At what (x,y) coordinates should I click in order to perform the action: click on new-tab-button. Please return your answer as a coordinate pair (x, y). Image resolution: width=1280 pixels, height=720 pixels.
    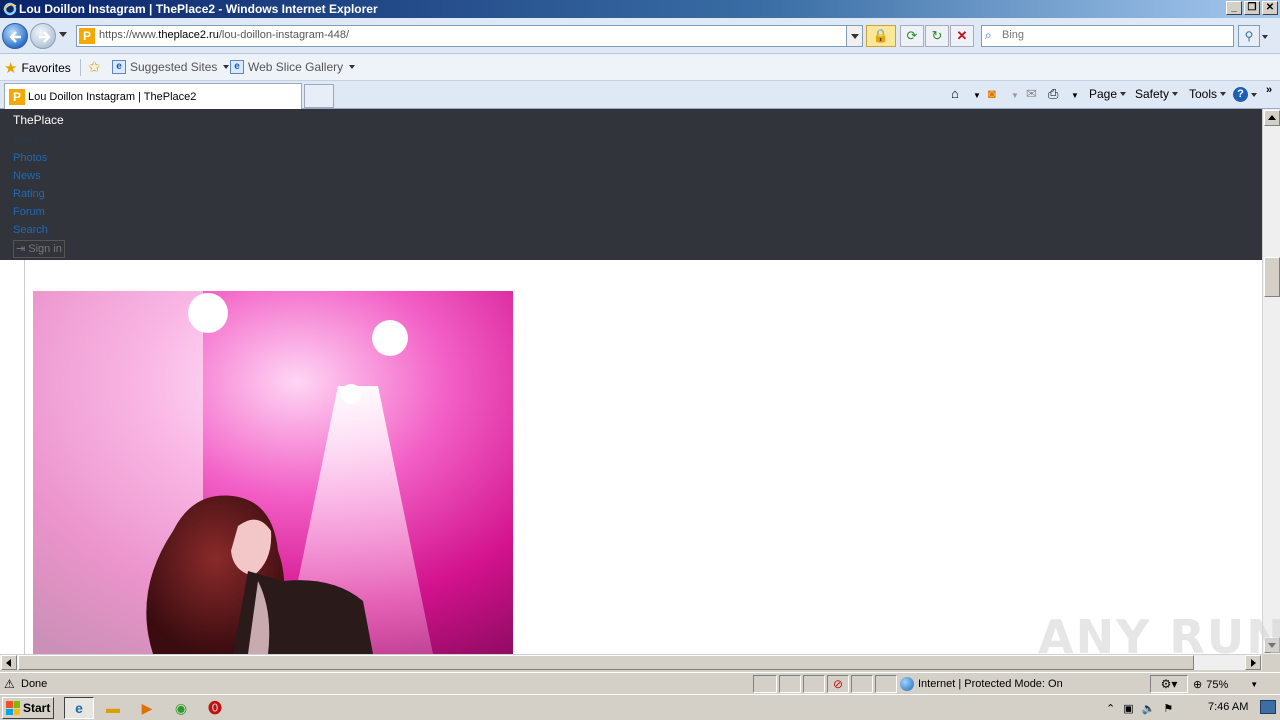
    Looking at the image, I should click on (319, 96).